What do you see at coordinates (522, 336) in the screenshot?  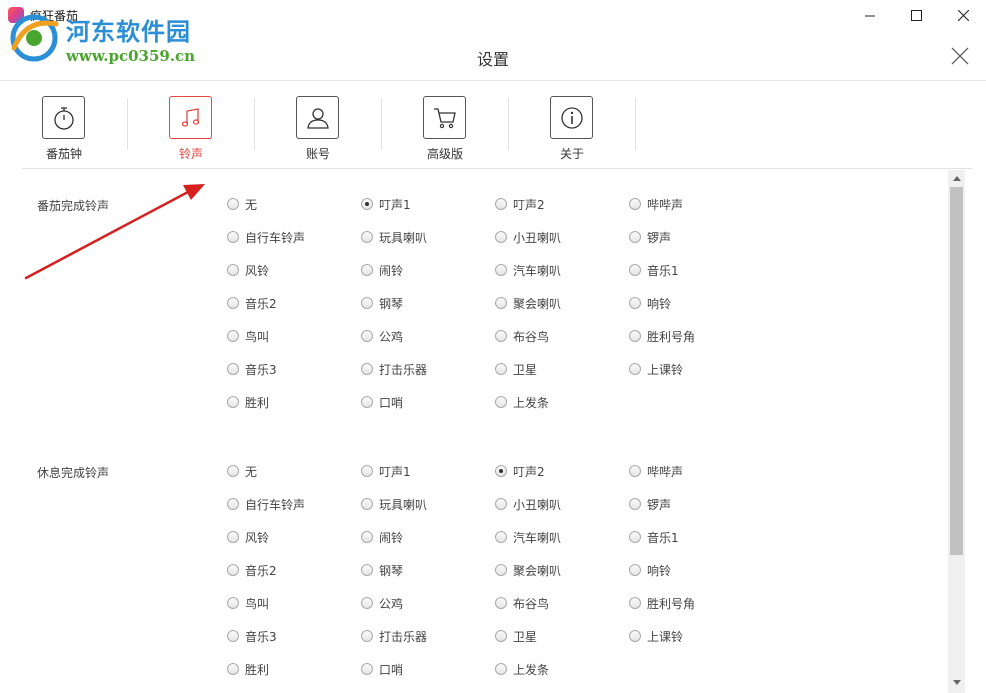 I see `radio-option: 布谷鸟` at bounding box center [522, 336].